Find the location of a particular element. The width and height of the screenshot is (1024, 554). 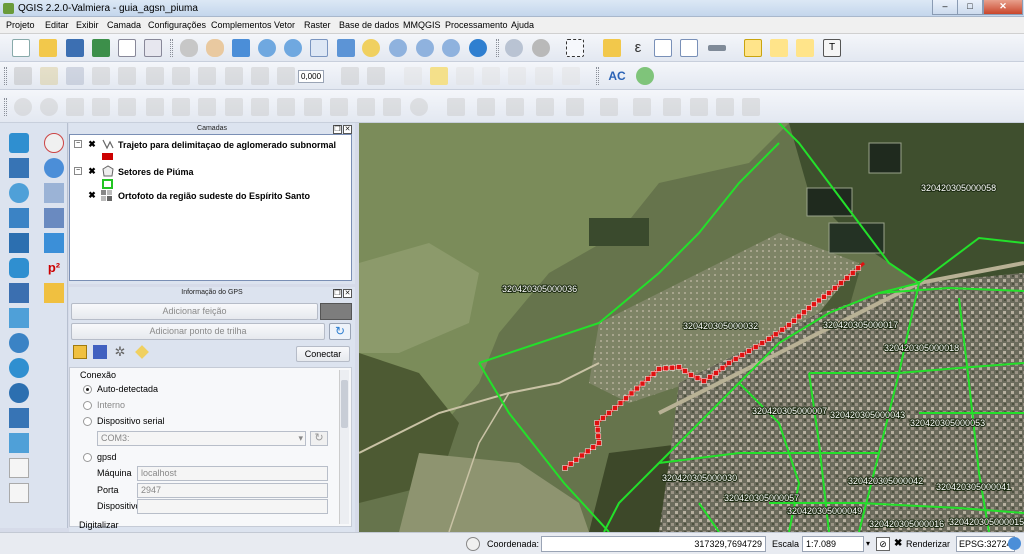

close-button: ✕ is located at coordinates (1003, 7).